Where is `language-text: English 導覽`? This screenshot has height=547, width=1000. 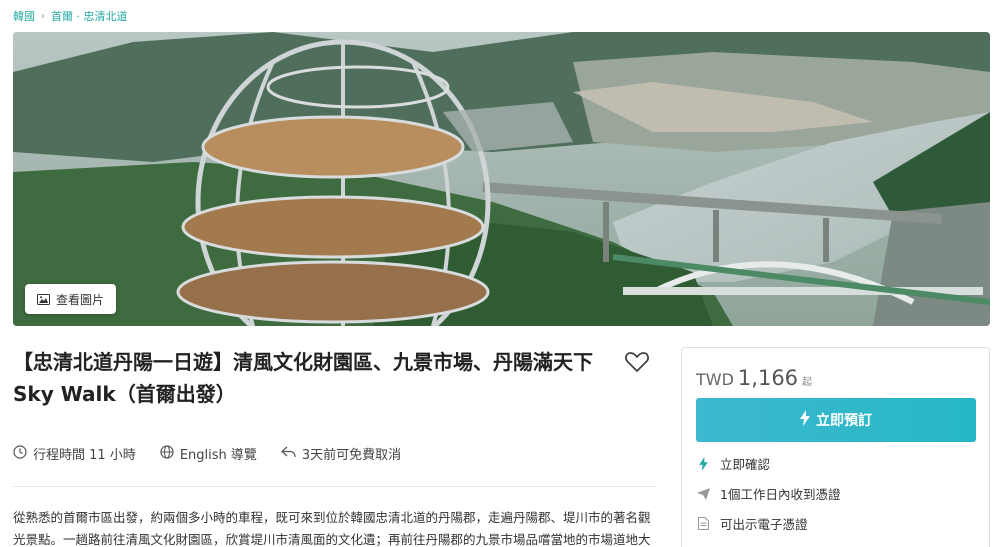 language-text: English 導覽 is located at coordinates (218, 455).